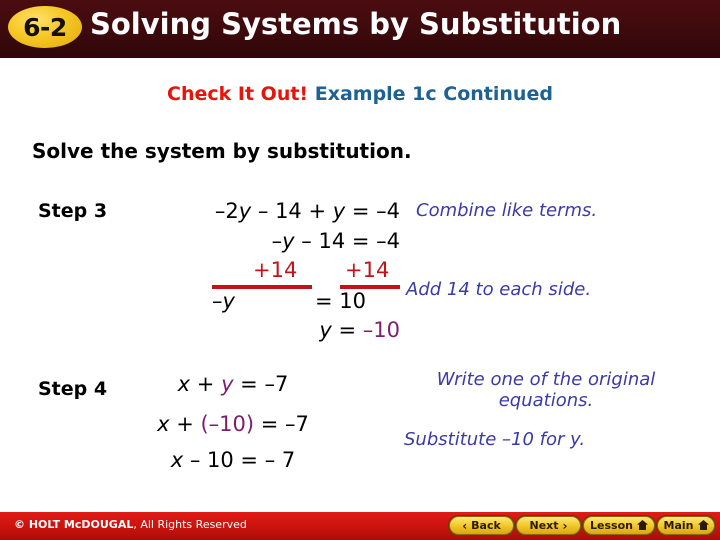  I want to click on next-button: Next ›, so click(548, 525).